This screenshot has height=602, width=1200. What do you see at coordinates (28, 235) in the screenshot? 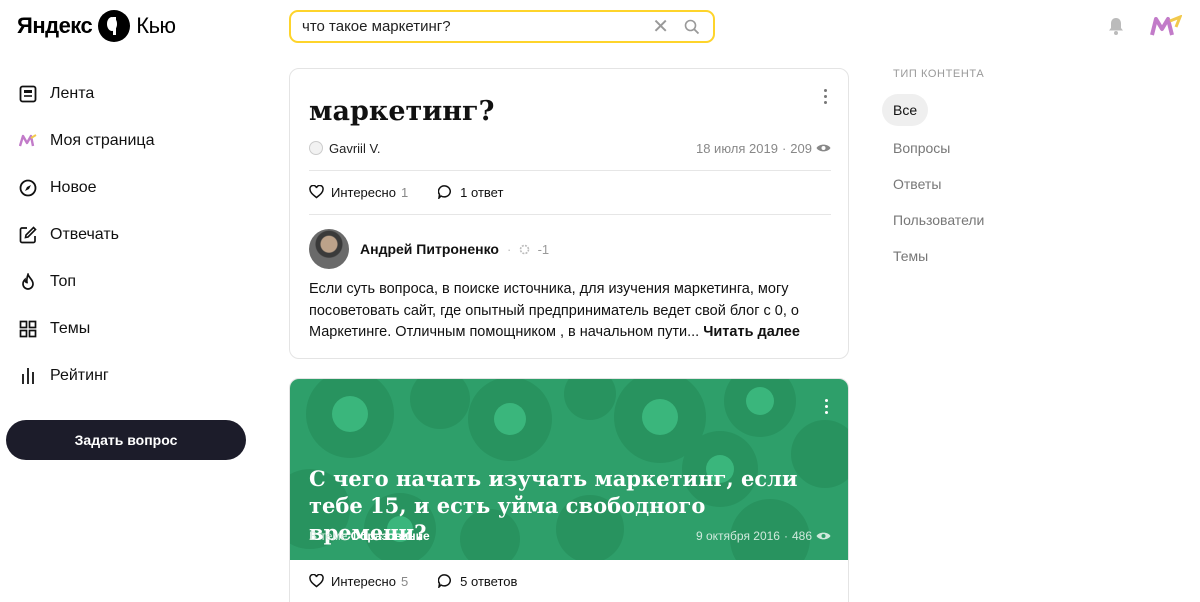
I see `edit-icon` at bounding box center [28, 235].